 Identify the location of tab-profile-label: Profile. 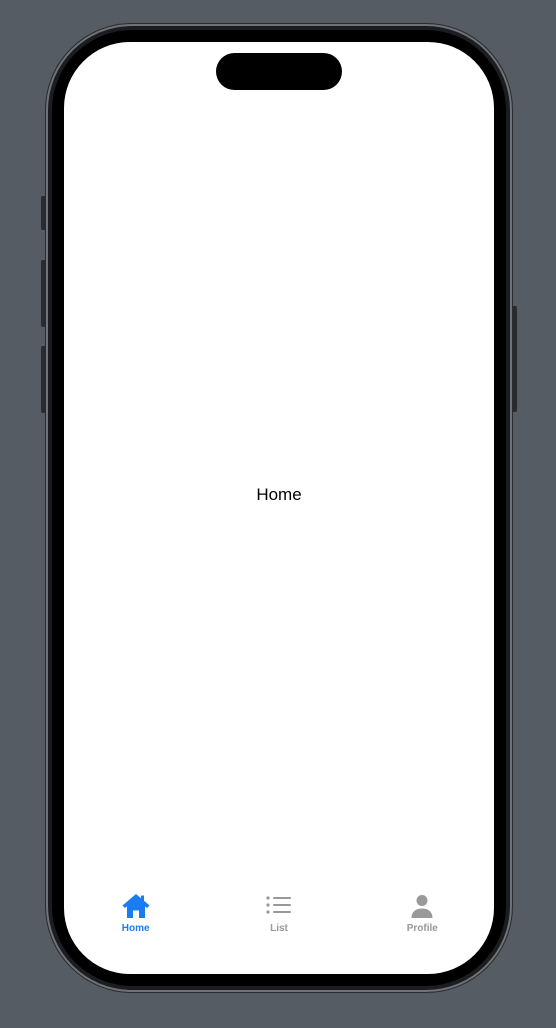
(422, 928).